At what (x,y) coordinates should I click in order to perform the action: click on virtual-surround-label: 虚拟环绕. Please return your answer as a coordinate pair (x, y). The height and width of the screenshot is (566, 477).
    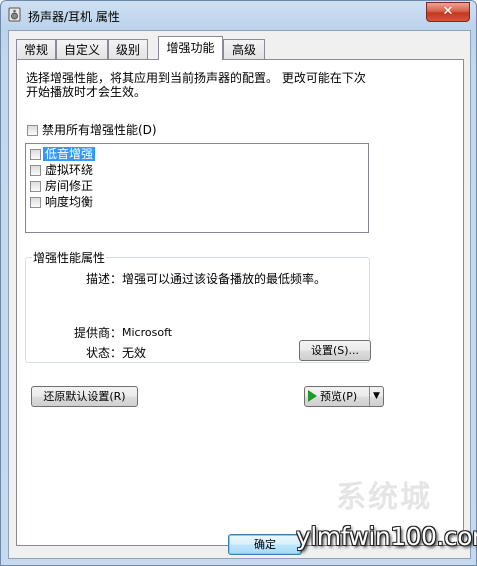
    Looking at the image, I should click on (69, 170).